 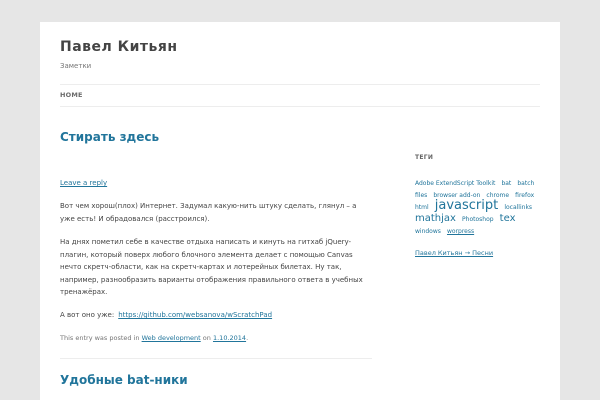 I want to click on tag-link: bat, so click(x=506, y=183).